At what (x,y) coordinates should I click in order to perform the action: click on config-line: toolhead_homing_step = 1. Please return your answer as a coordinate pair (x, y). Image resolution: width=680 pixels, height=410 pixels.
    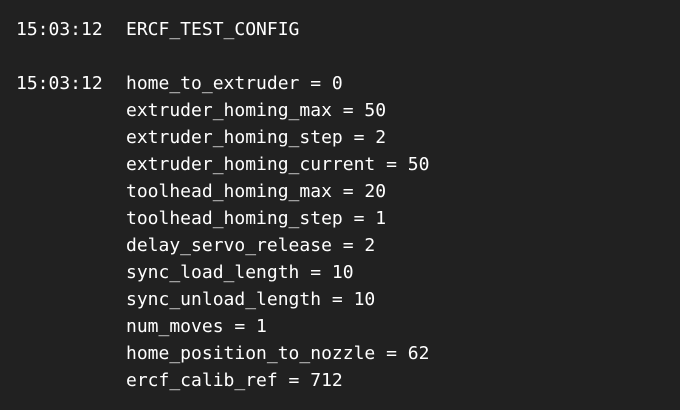
    Looking at the image, I should click on (256, 218).